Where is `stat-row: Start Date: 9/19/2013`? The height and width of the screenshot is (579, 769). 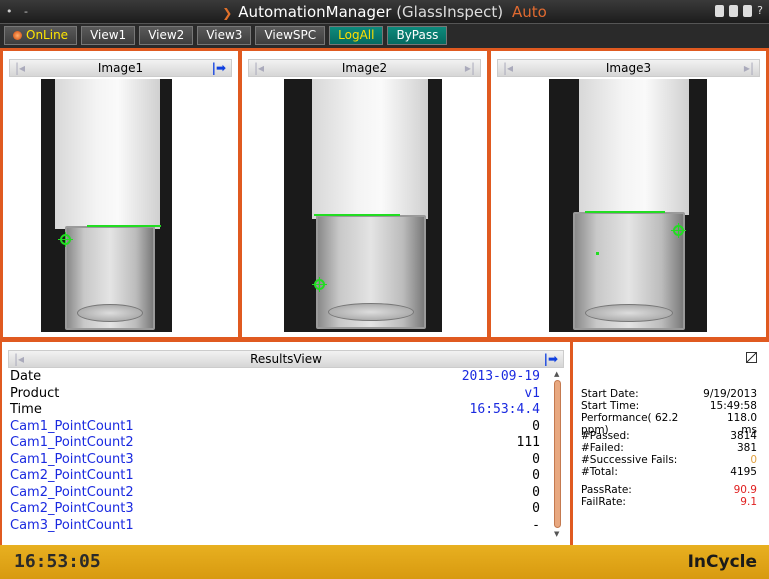
stat-row: Start Date: 9/19/2013 is located at coordinates (669, 394).